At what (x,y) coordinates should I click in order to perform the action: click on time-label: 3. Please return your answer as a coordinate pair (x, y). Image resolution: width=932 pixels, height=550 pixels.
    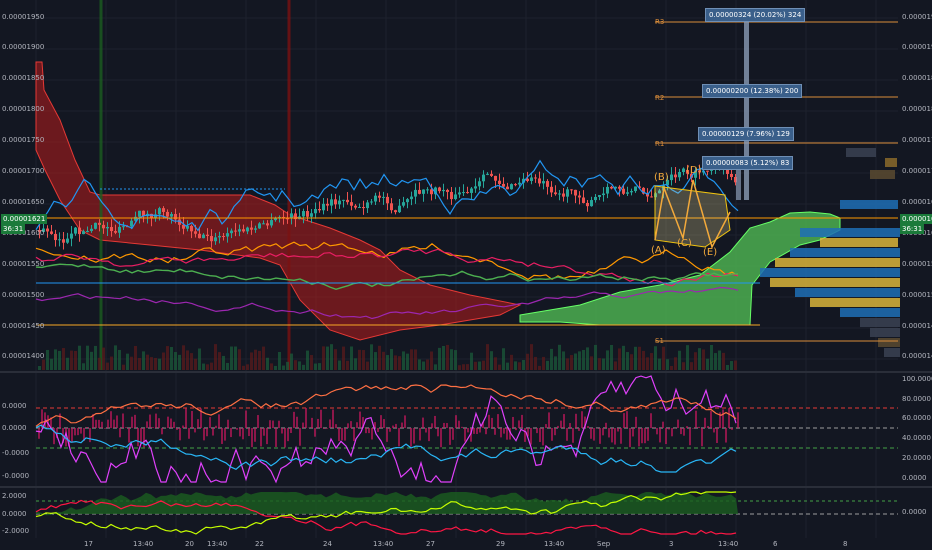
    Looking at the image, I should click on (671, 544).